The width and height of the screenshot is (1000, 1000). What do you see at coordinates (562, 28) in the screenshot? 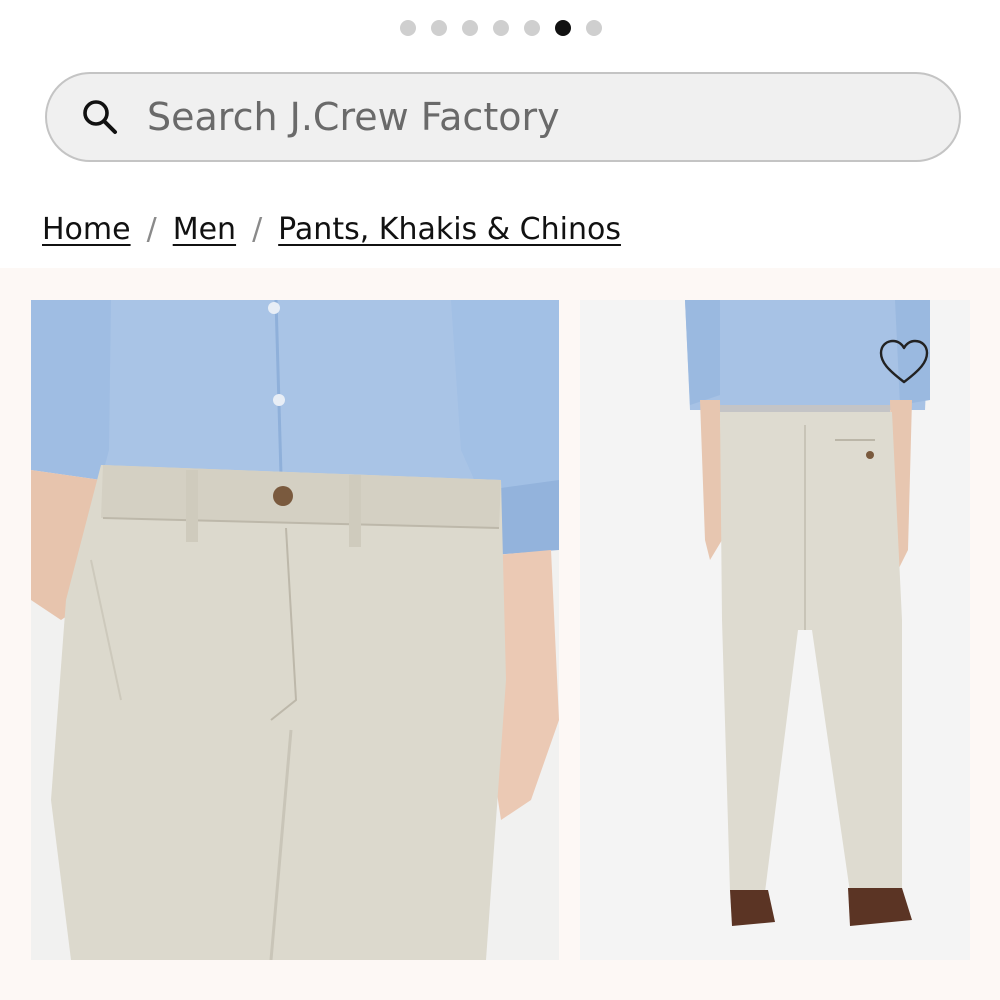
I see `carousel-dot-active` at bounding box center [562, 28].